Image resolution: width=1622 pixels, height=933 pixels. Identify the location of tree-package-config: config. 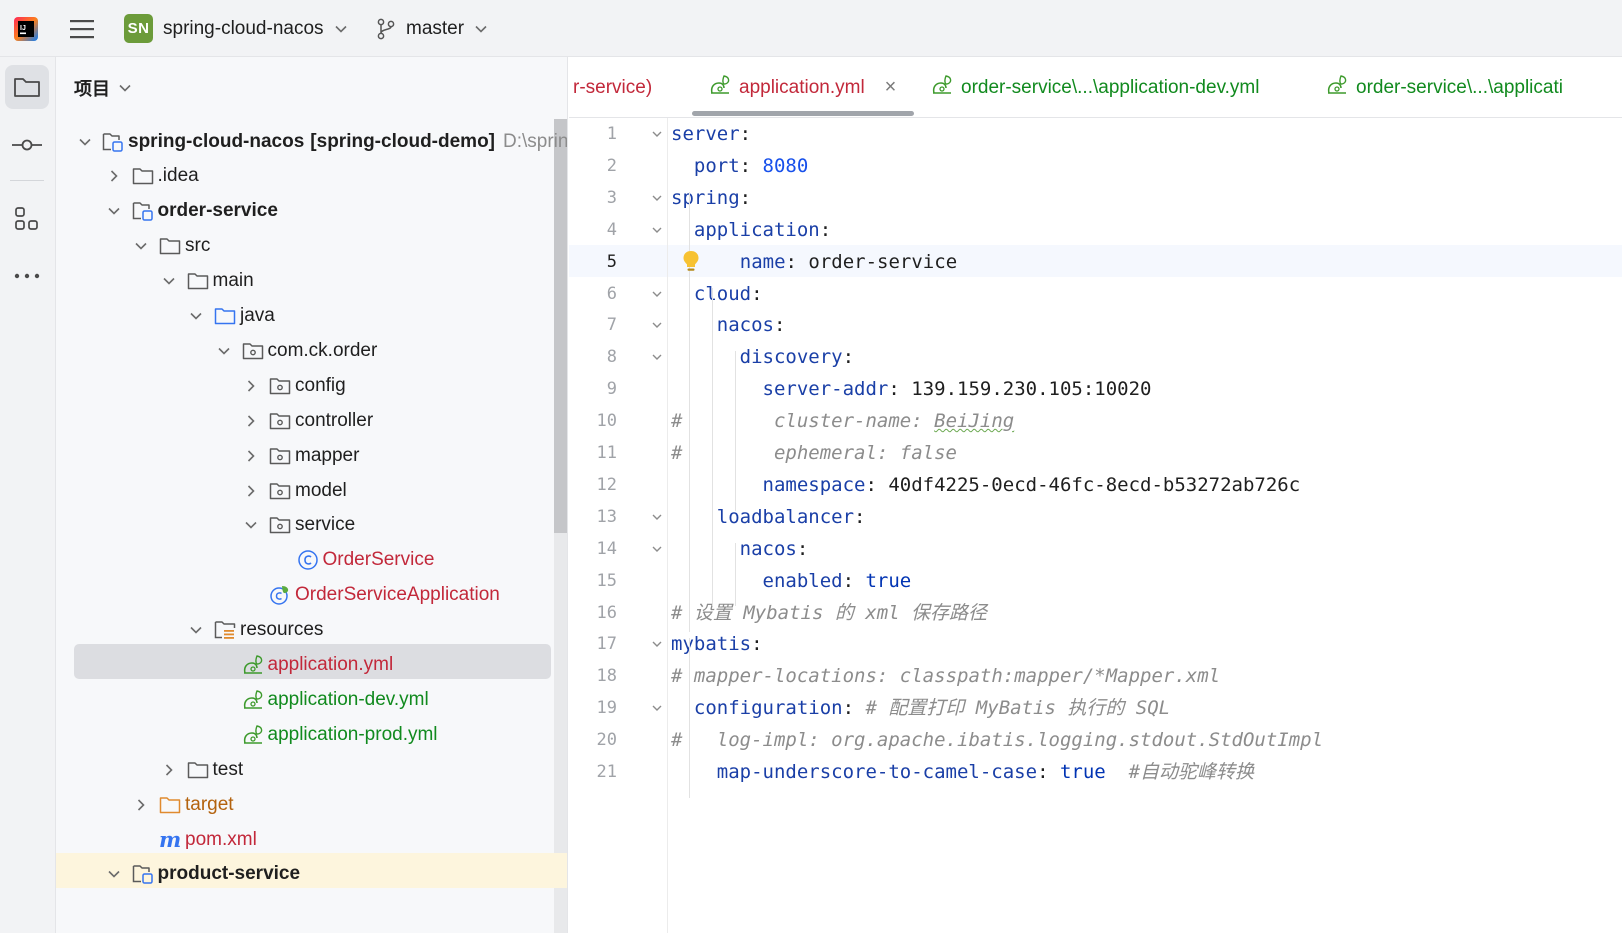
(311, 385).